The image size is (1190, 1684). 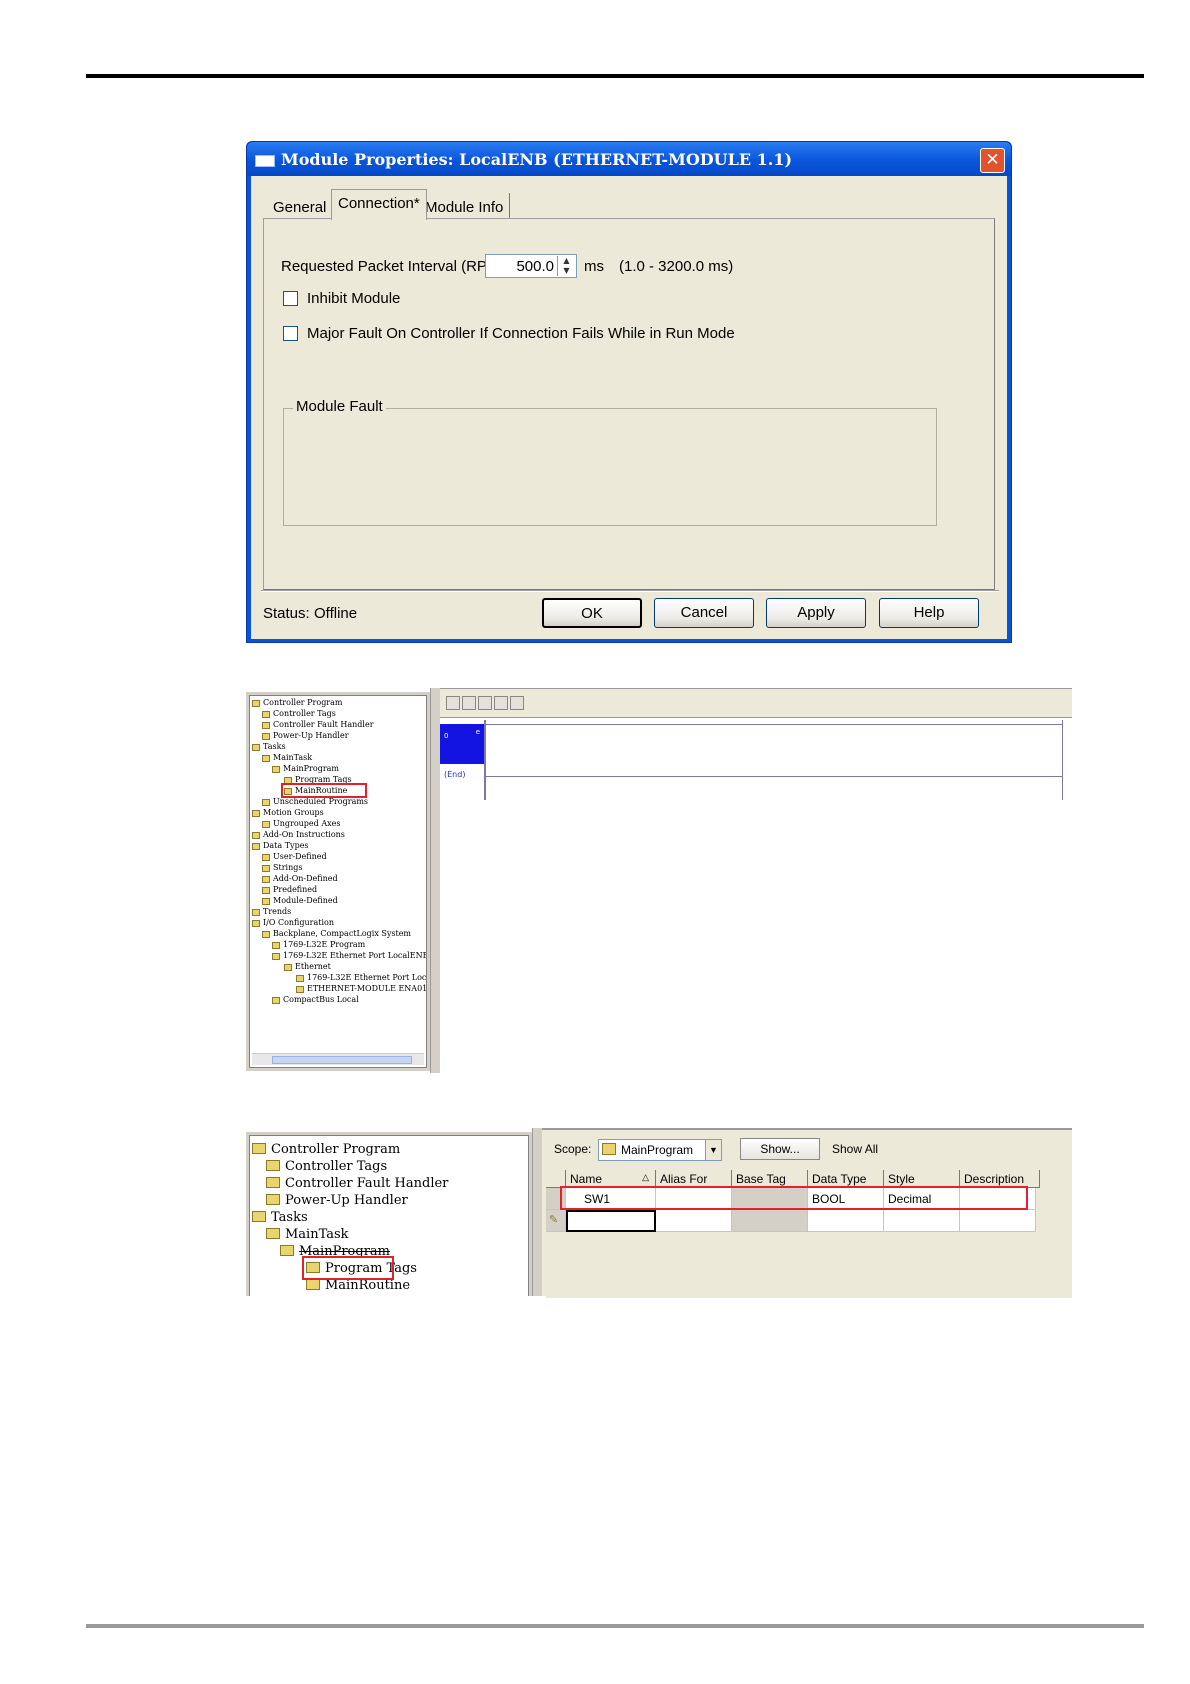 What do you see at coordinates (307, 966) in the screenshot?
I see `tree-item: Ethernet` at bounding box center [307, 966].